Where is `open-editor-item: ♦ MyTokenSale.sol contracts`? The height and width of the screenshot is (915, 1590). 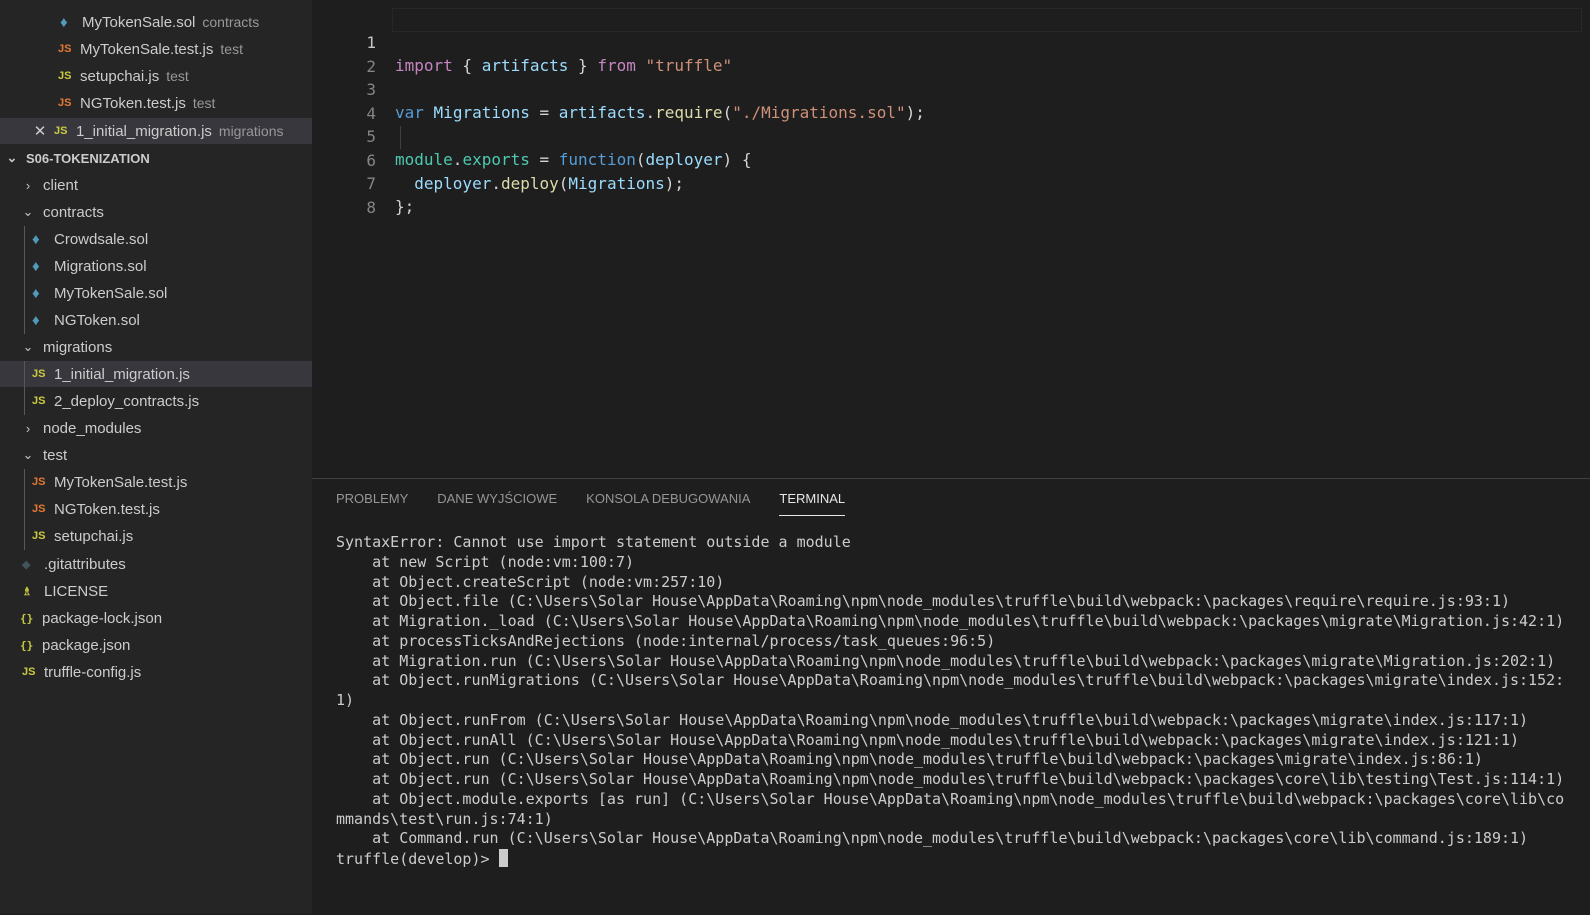 open-editor-item: ♦ MyTokenSale.sol contracts is located at coordinates (156, 22).